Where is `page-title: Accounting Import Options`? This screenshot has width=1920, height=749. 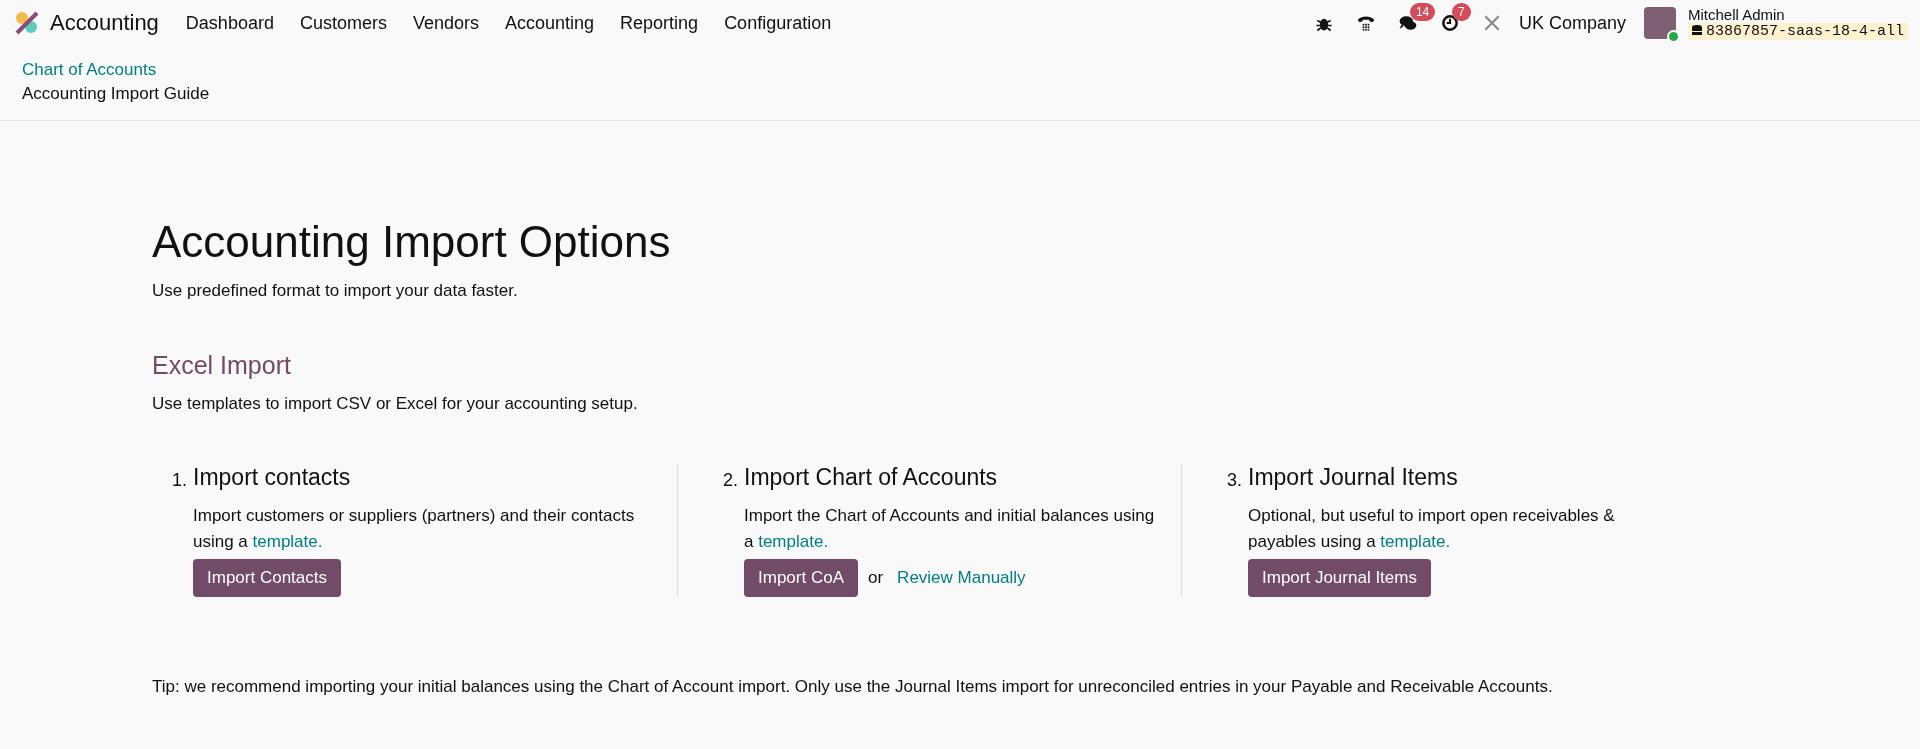 page-title: Accounting Import Options is located at coordinates (412, 242).